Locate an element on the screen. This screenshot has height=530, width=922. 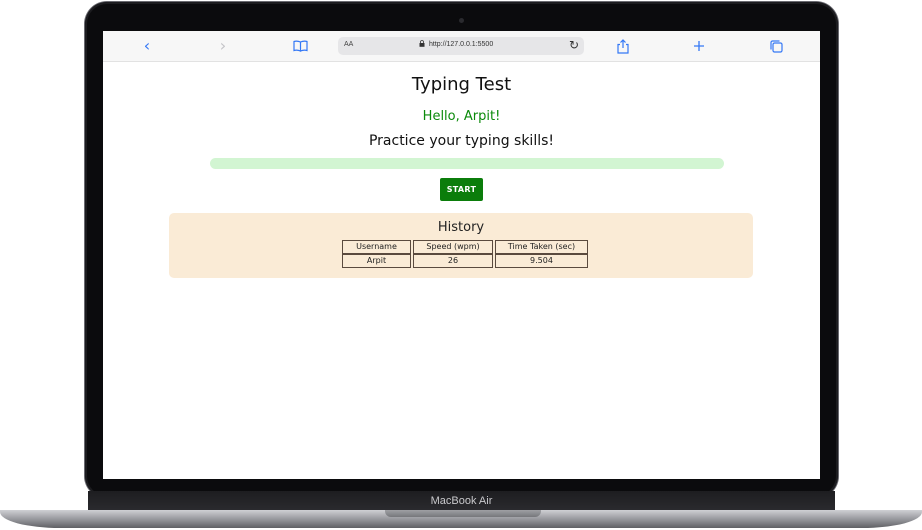
table-row: Arpit 26 9.504 is located at coordinates (465, 261).